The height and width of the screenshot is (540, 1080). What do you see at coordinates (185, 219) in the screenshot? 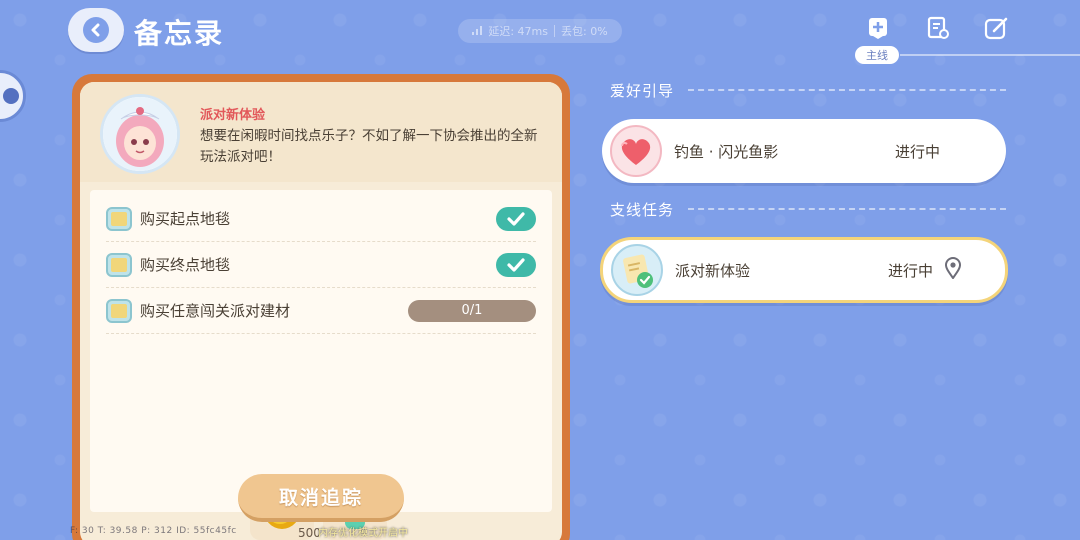
I see `task-label: 购买起点地毯` at bounding box center [185, 219].